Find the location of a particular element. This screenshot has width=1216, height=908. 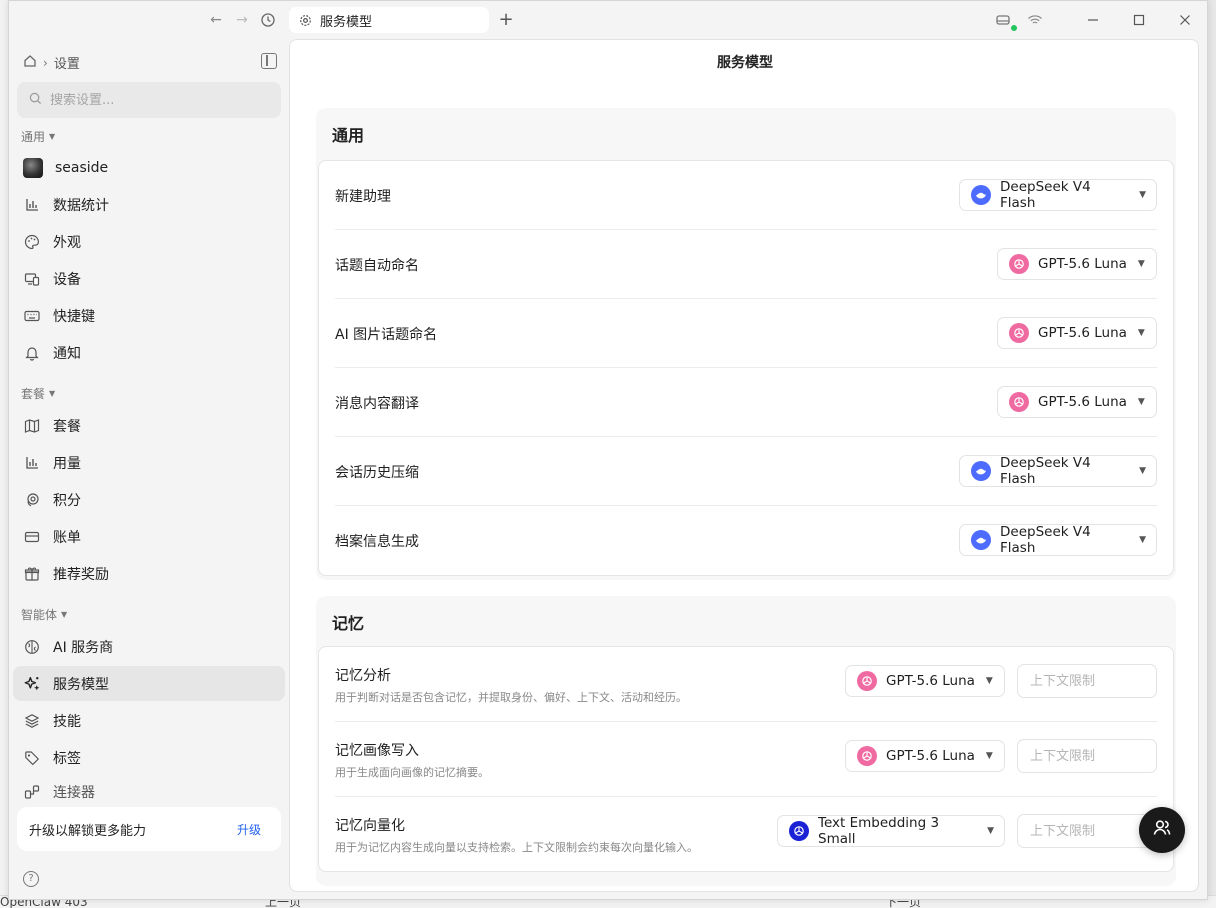

setting-label: 档案信息生成 is located at coordinates (377, 542).